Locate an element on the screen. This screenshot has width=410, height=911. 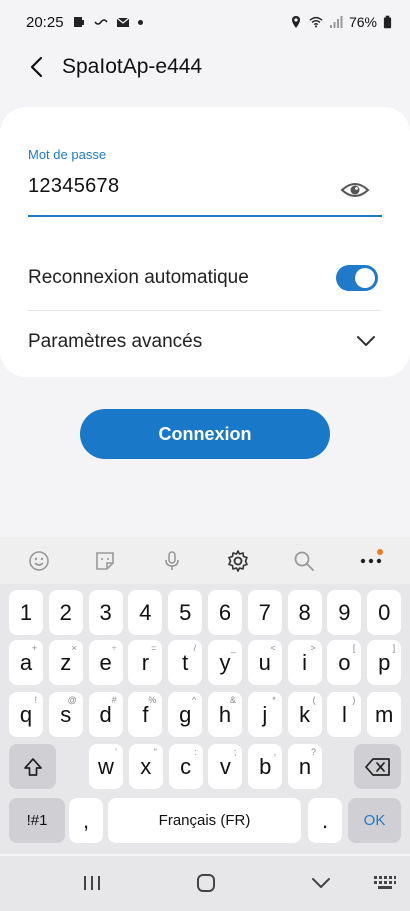
key-y: y _ is located at coordinates (225, 662).